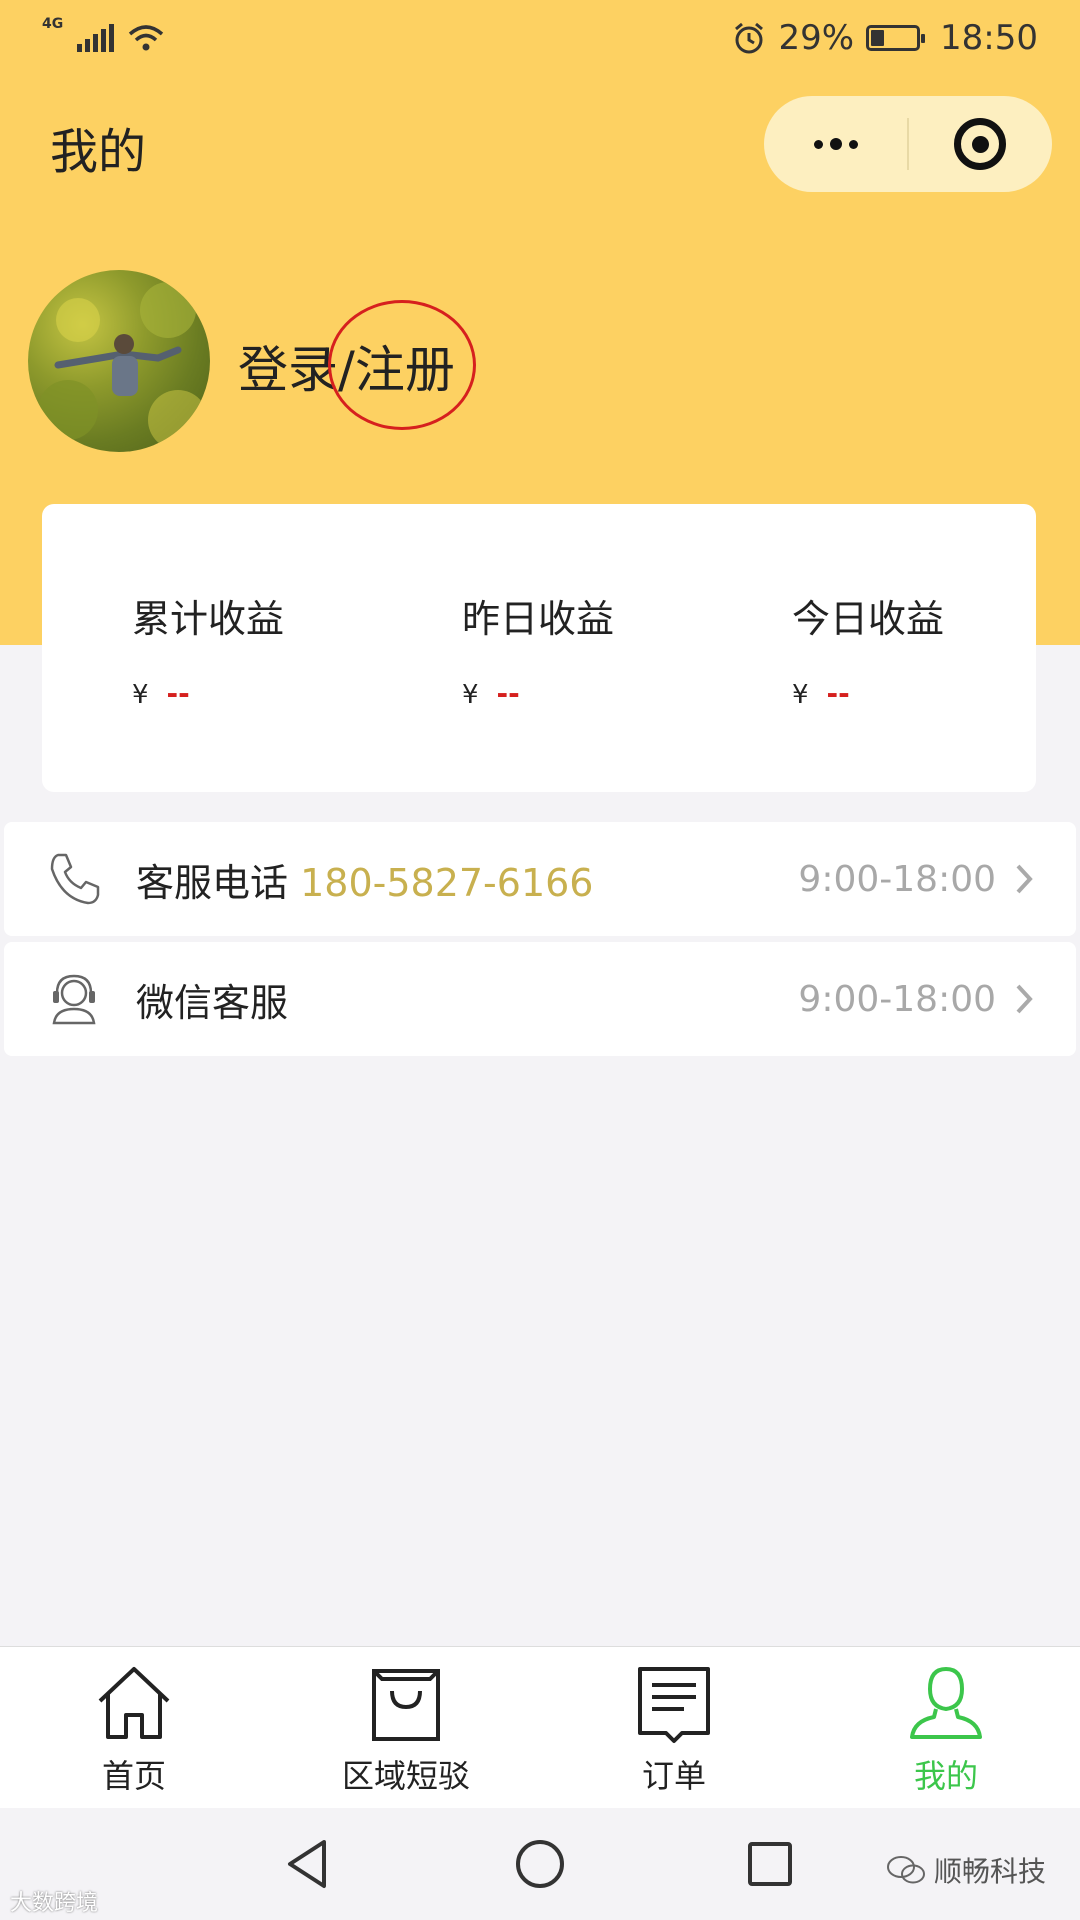 The height and width of the screenshot is (1920, 1080). Describe the element at coordinates (146, 38) in the screenshot. I see `wifi-icon` at that location.